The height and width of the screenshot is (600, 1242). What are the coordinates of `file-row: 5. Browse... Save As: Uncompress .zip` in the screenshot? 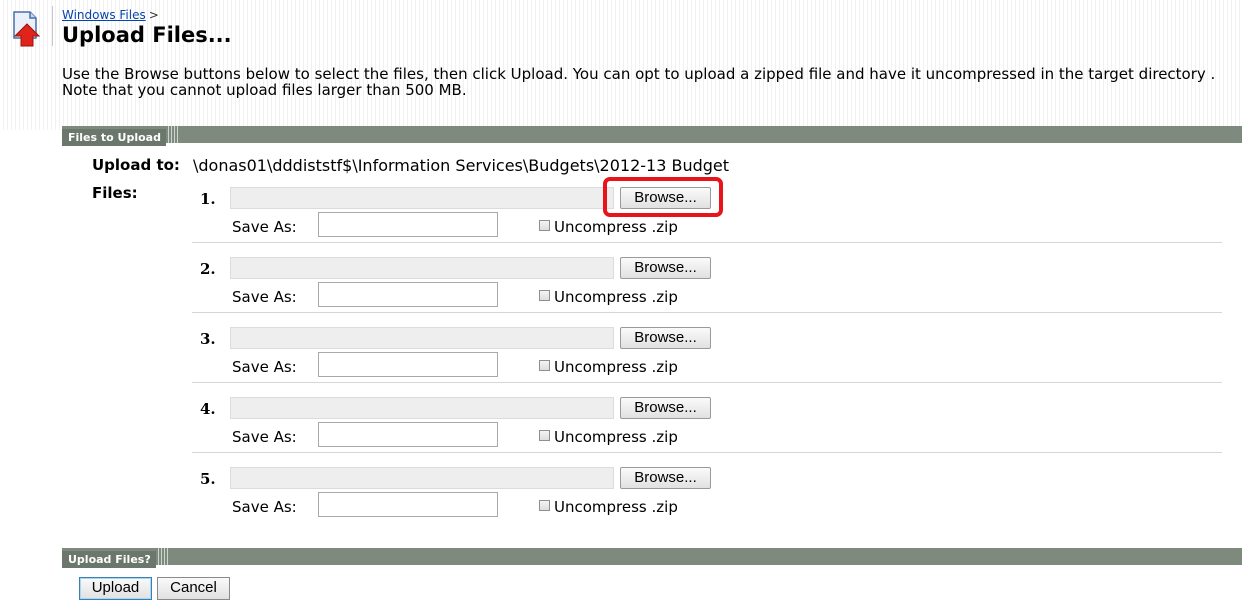 It's located at (707, 496).